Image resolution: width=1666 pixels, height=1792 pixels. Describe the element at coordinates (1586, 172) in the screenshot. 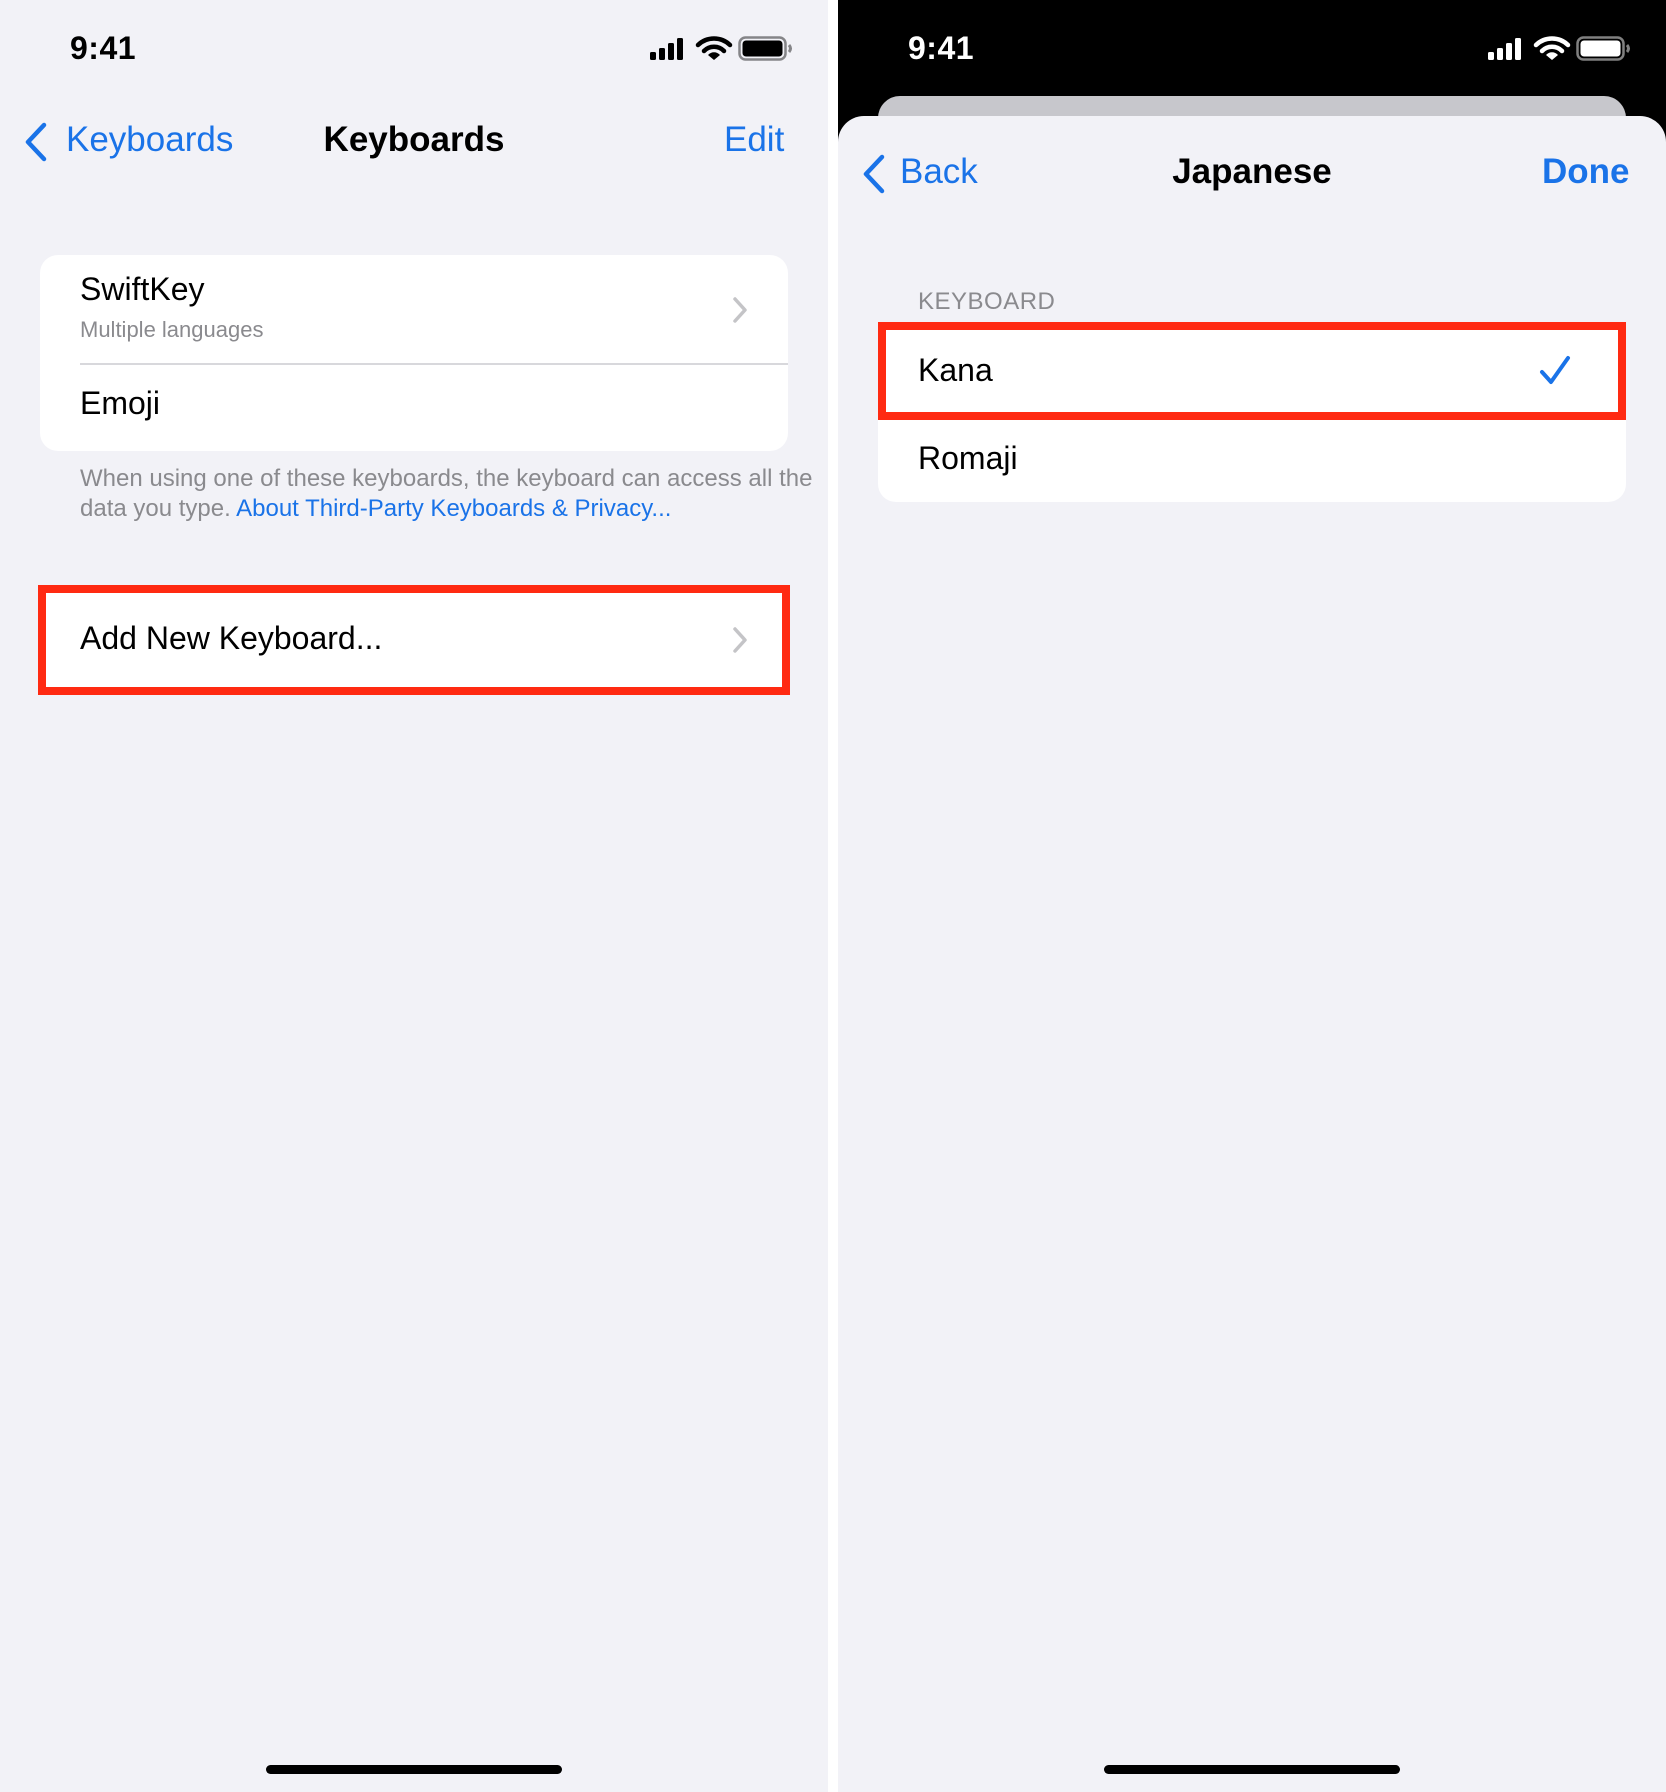

I see `done-button: Done` at that location.